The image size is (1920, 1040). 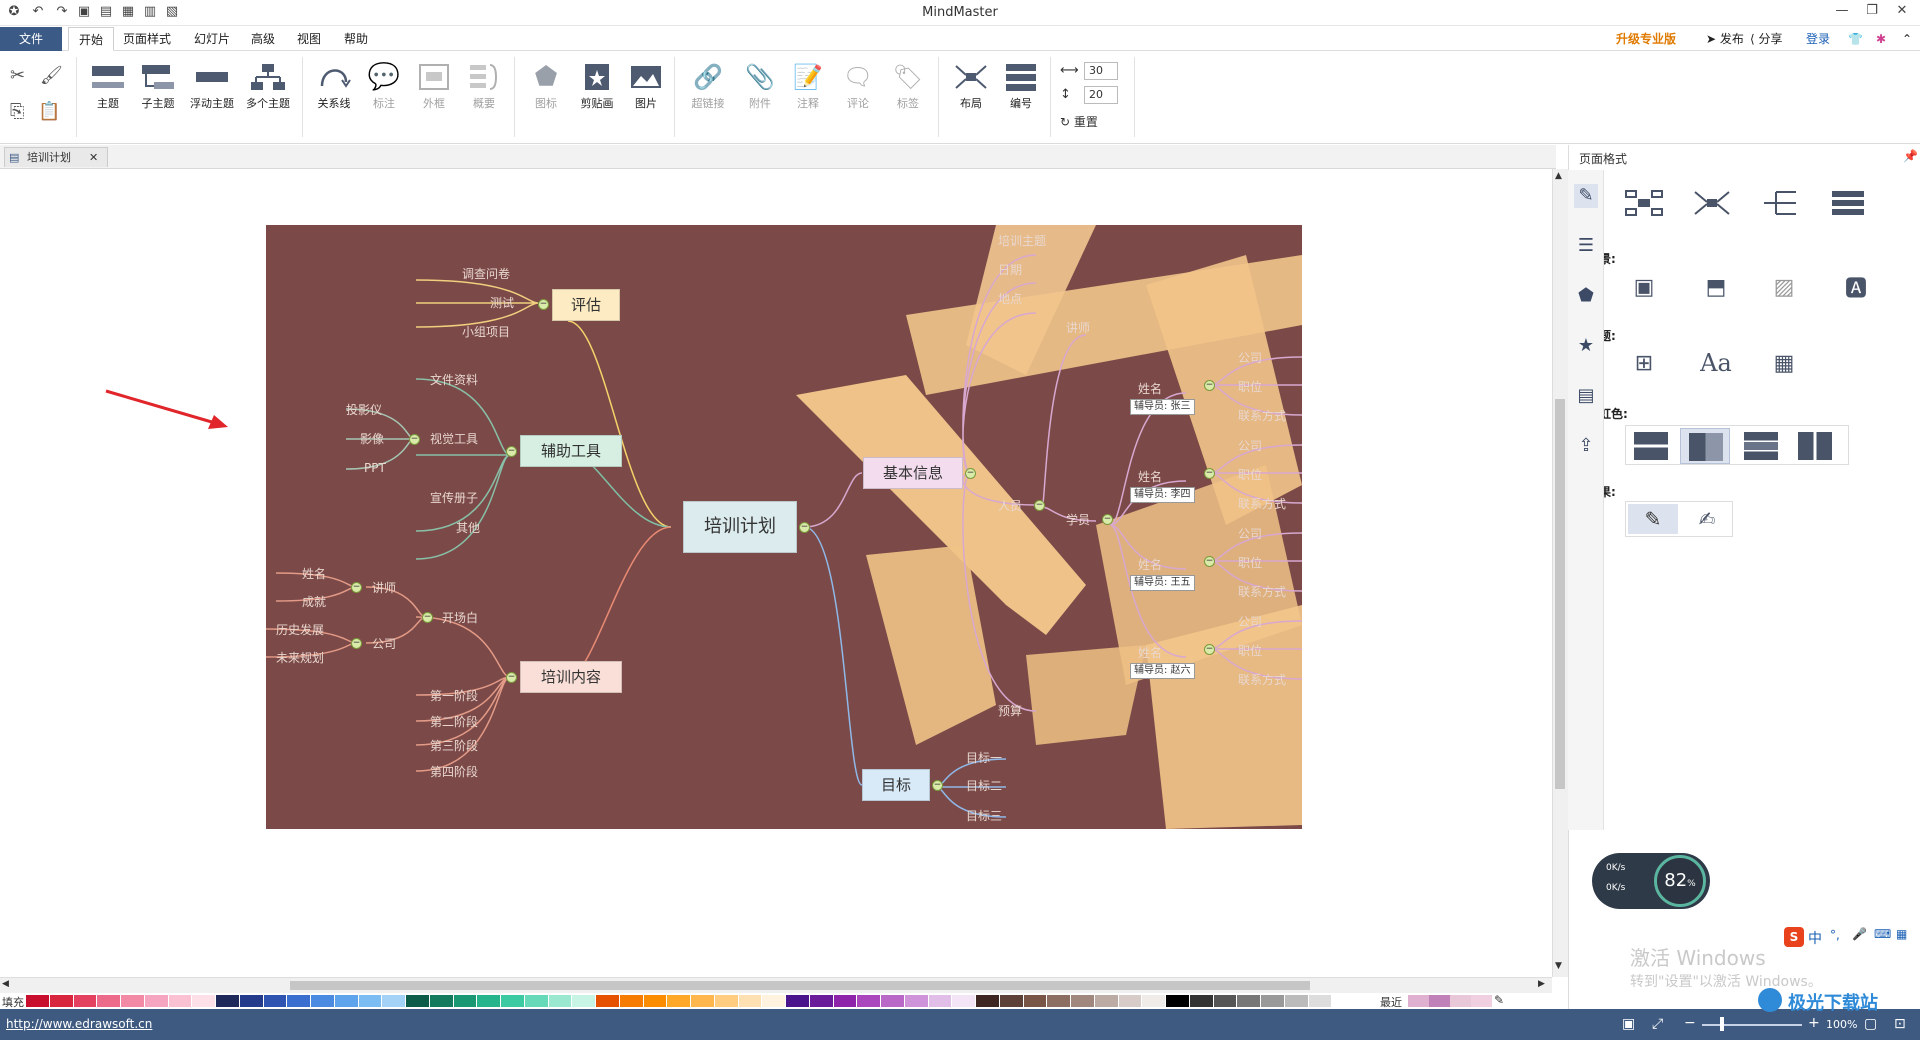 What do you see at coordinates (454, 379) in the screenshot?
I see `subtopic-documents: 文件资料` at bounding box center [454, 379].